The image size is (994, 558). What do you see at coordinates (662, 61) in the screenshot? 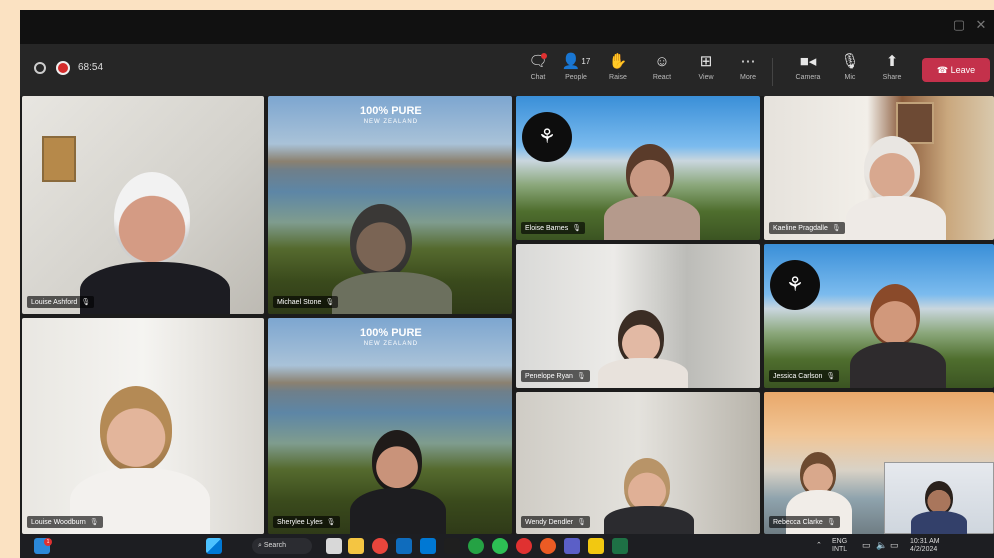
I see `react-icon: ☺` at bounding box center [662, 61].